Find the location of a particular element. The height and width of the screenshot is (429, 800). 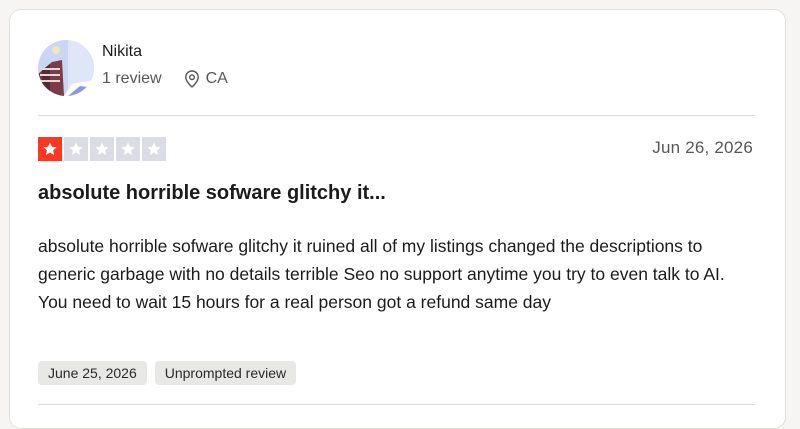

star-rating is located at coordinates (102, 149).